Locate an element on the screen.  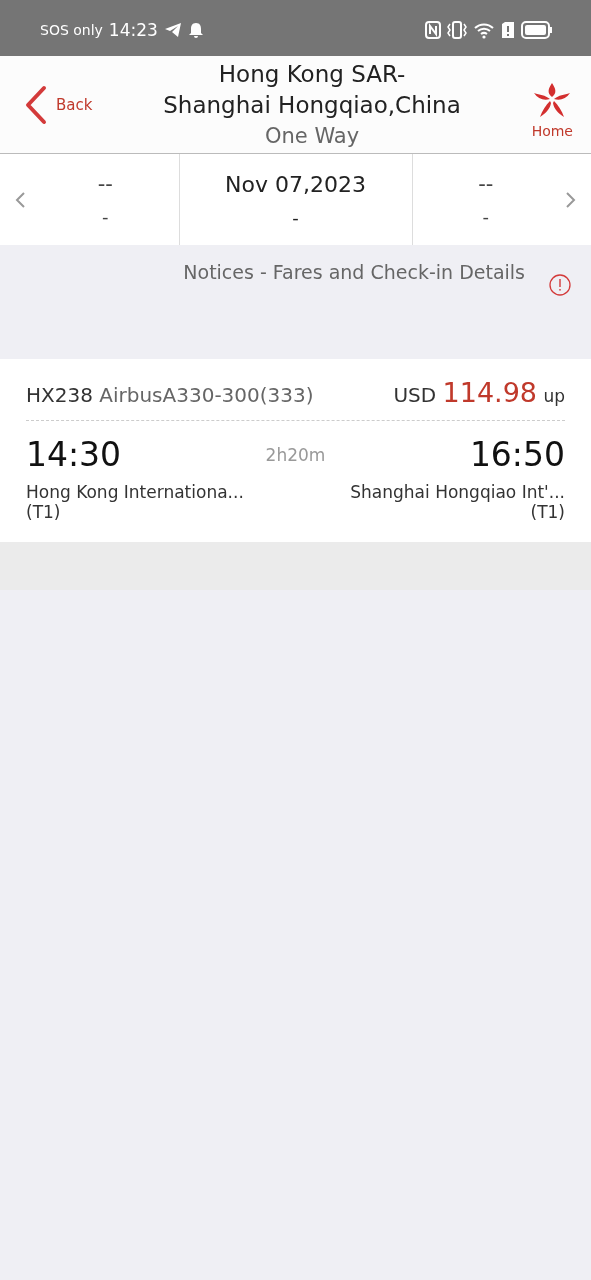
flight-info: HX238 AirbusA330-300(333) is located at coordinates (170, 395).